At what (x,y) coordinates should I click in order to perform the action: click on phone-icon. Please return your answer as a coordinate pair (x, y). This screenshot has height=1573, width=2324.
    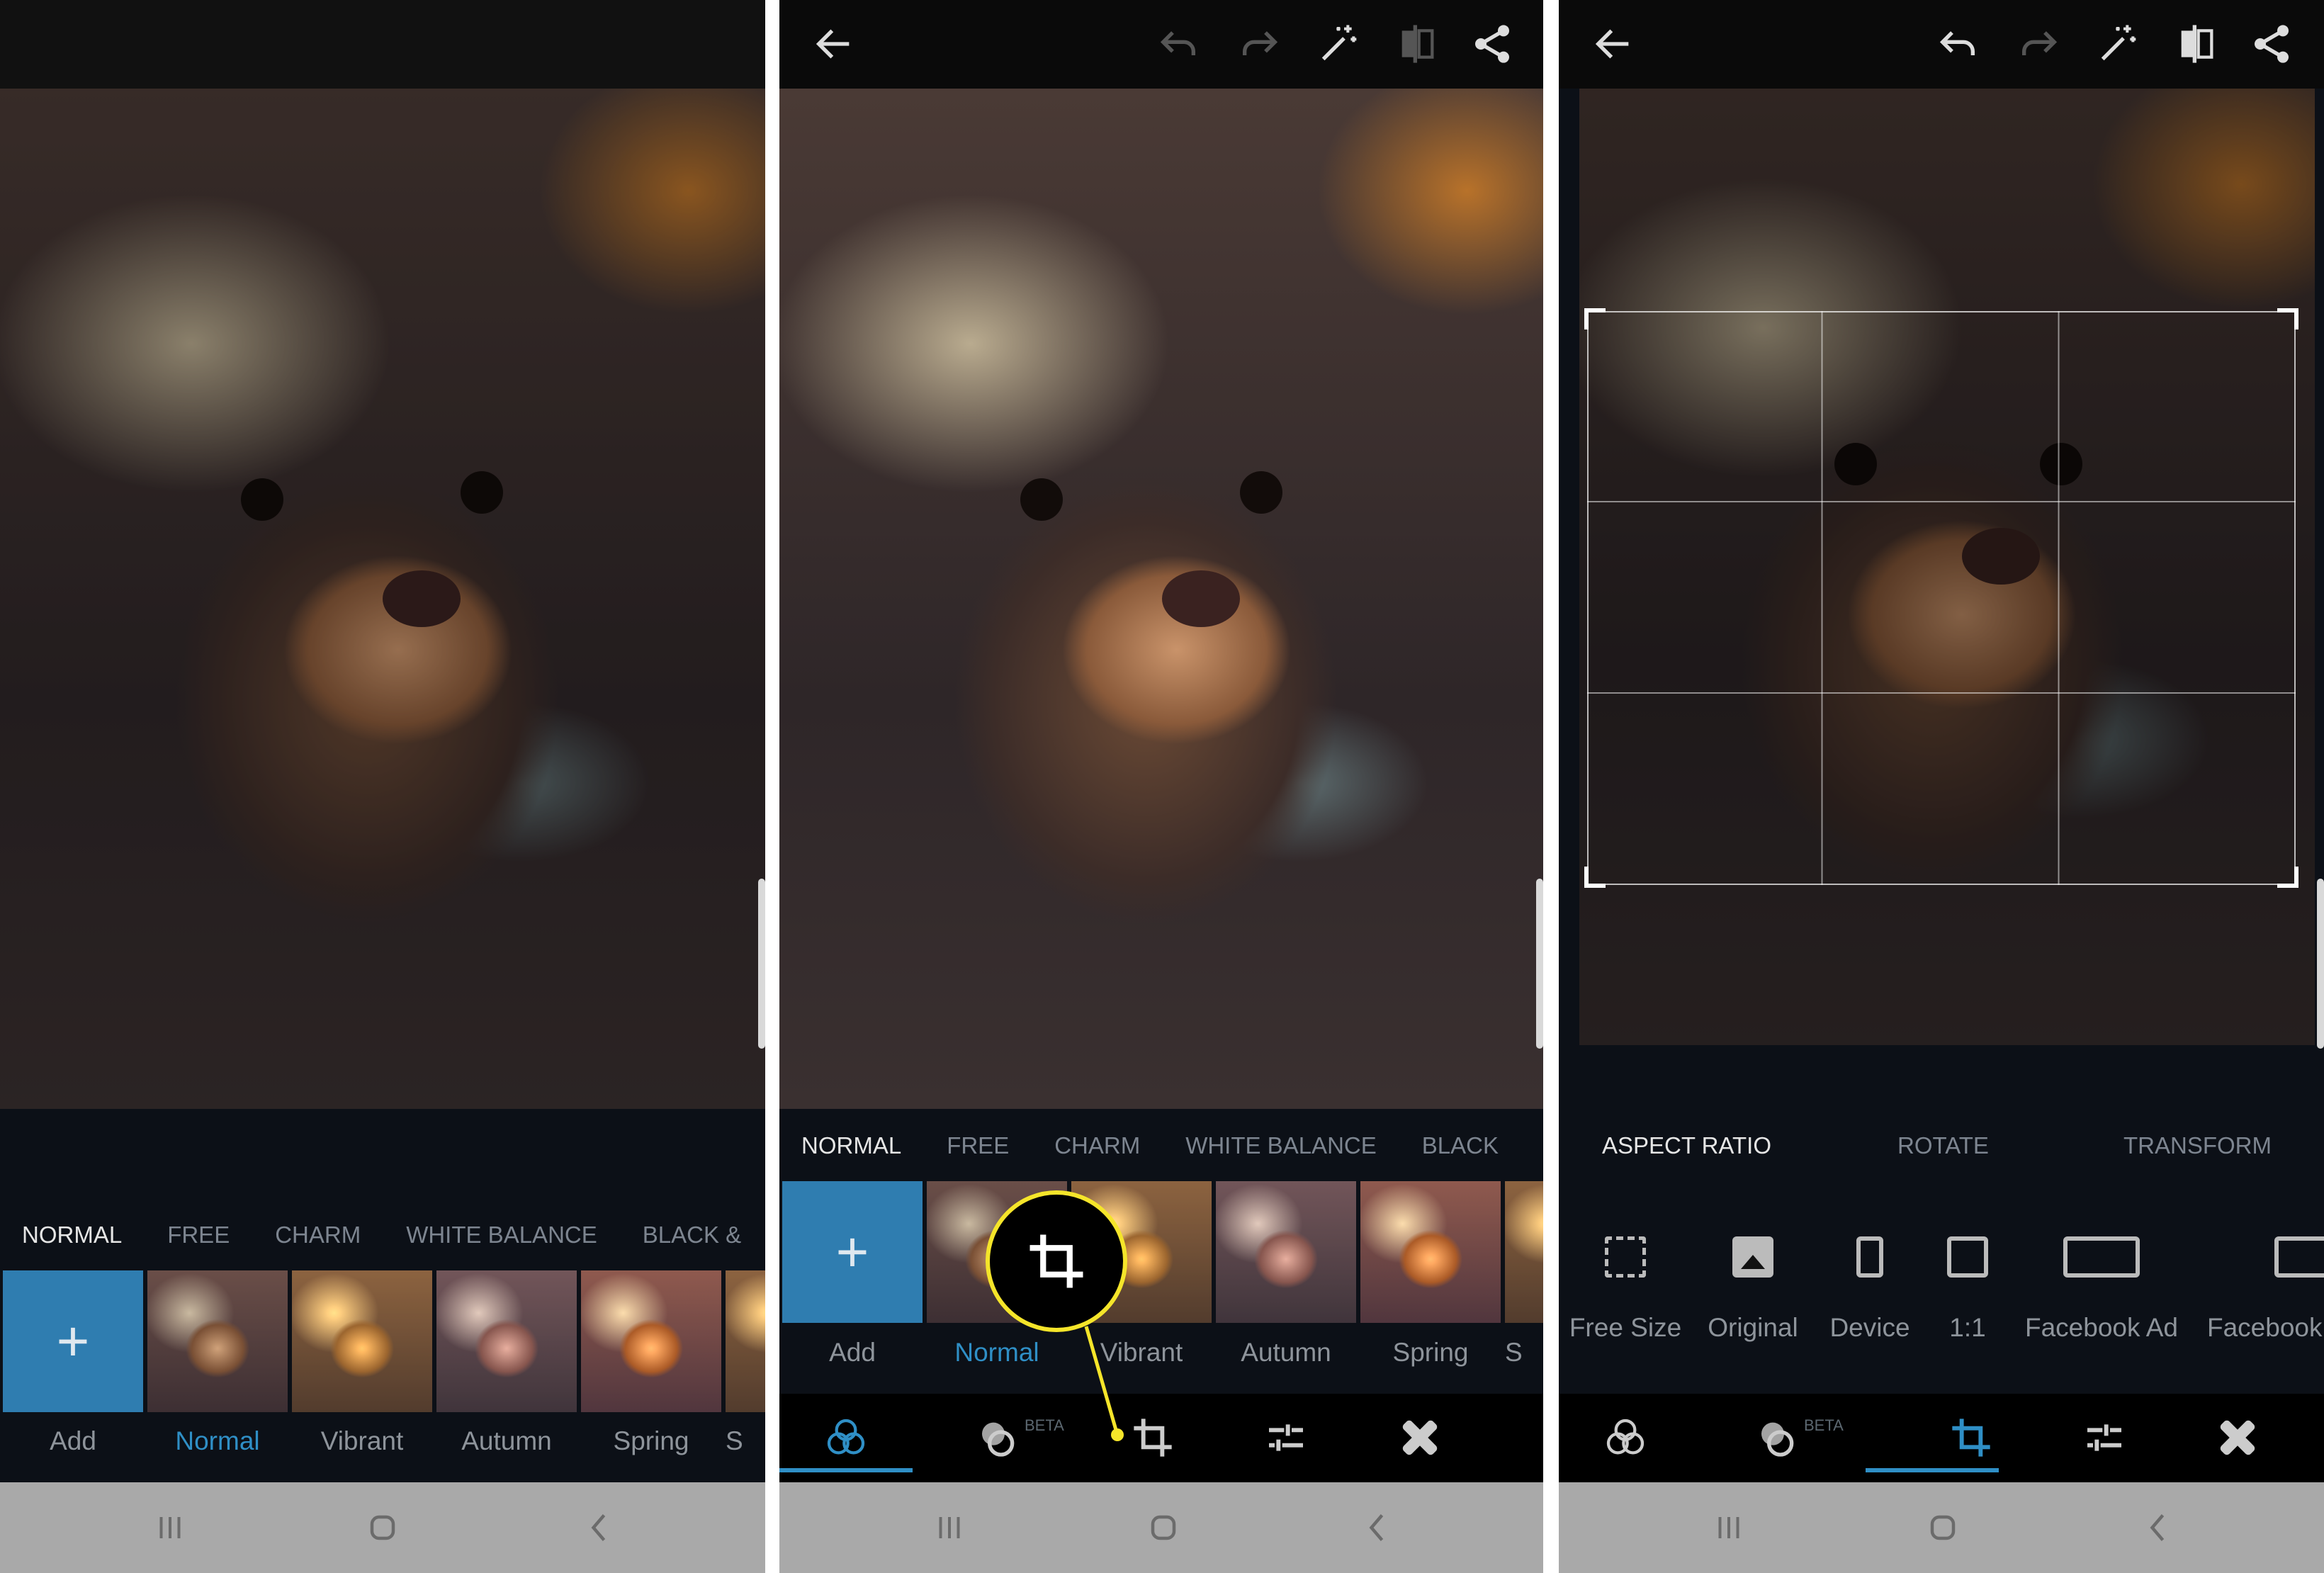
    Looking at the image, I should click on (1869, 1257).